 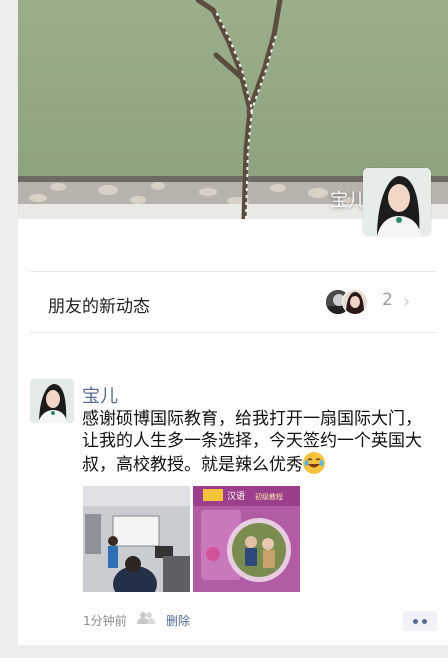 I want to click on chevron-right-icon: ›, so click(x=407, y=301).